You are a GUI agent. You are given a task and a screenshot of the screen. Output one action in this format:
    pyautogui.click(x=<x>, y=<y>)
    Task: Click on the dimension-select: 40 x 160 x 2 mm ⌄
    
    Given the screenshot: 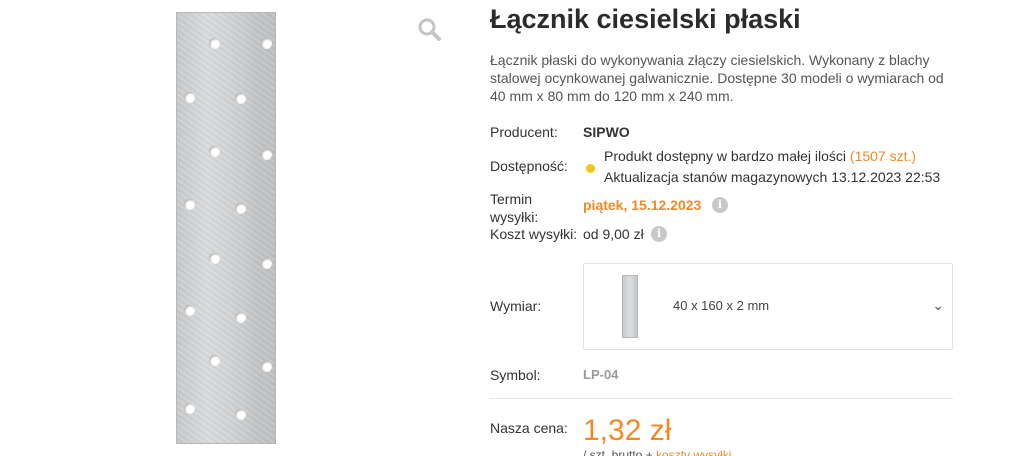 What is the action you would take?
    pyautogui.click(x=768, y=306)
    